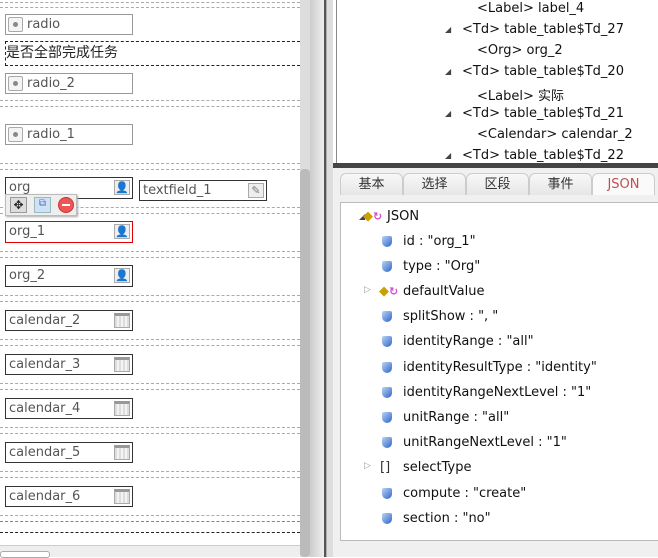  What do you see at coordinates (256, 190) in the screenshot?
I see `edit-icon: ✎` at bounding box center [256, 190].